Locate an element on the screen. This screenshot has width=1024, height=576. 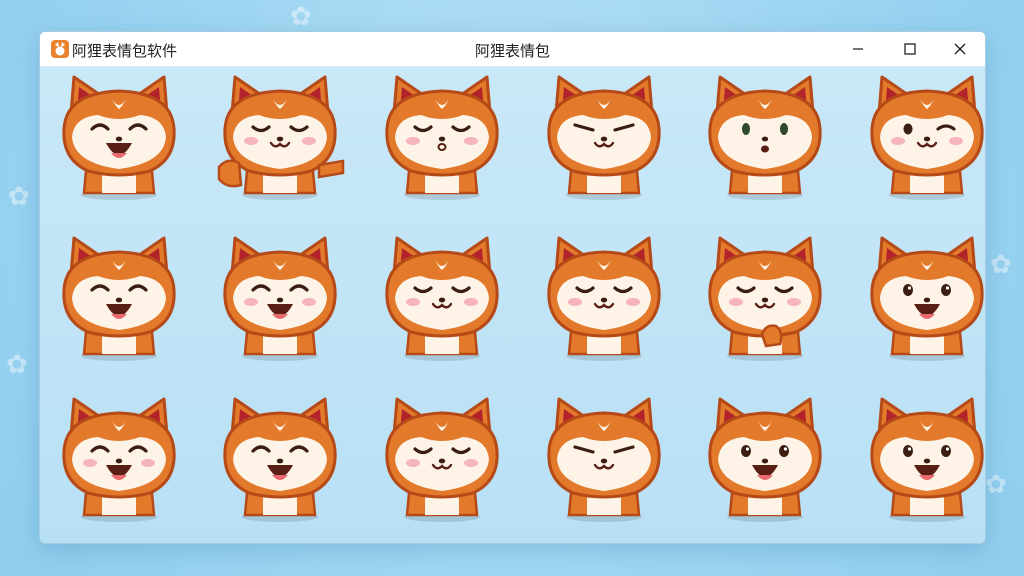
sticker-blush-smile is located at coordinates (604, 298).